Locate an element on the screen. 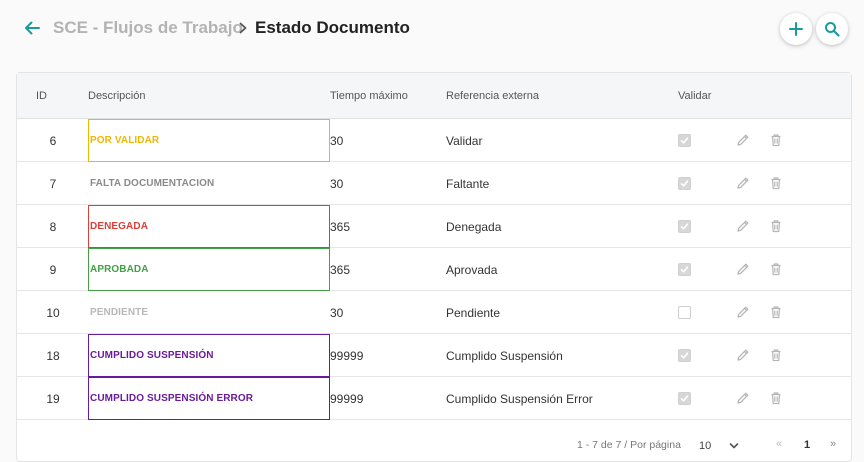 The width and height of the screenshot is (864, 462). page-size-select: 10 is located at coordinates (717, 446).